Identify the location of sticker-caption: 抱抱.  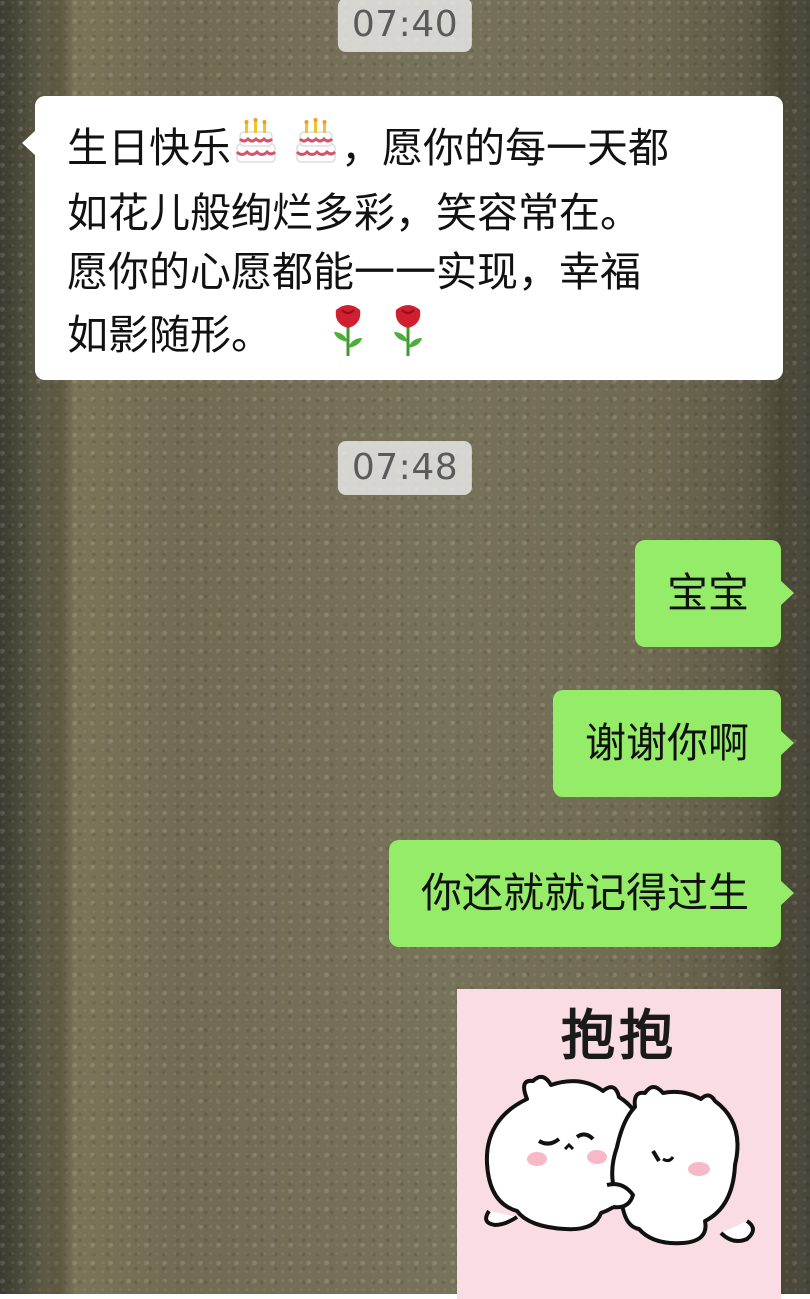
(619, 1035).